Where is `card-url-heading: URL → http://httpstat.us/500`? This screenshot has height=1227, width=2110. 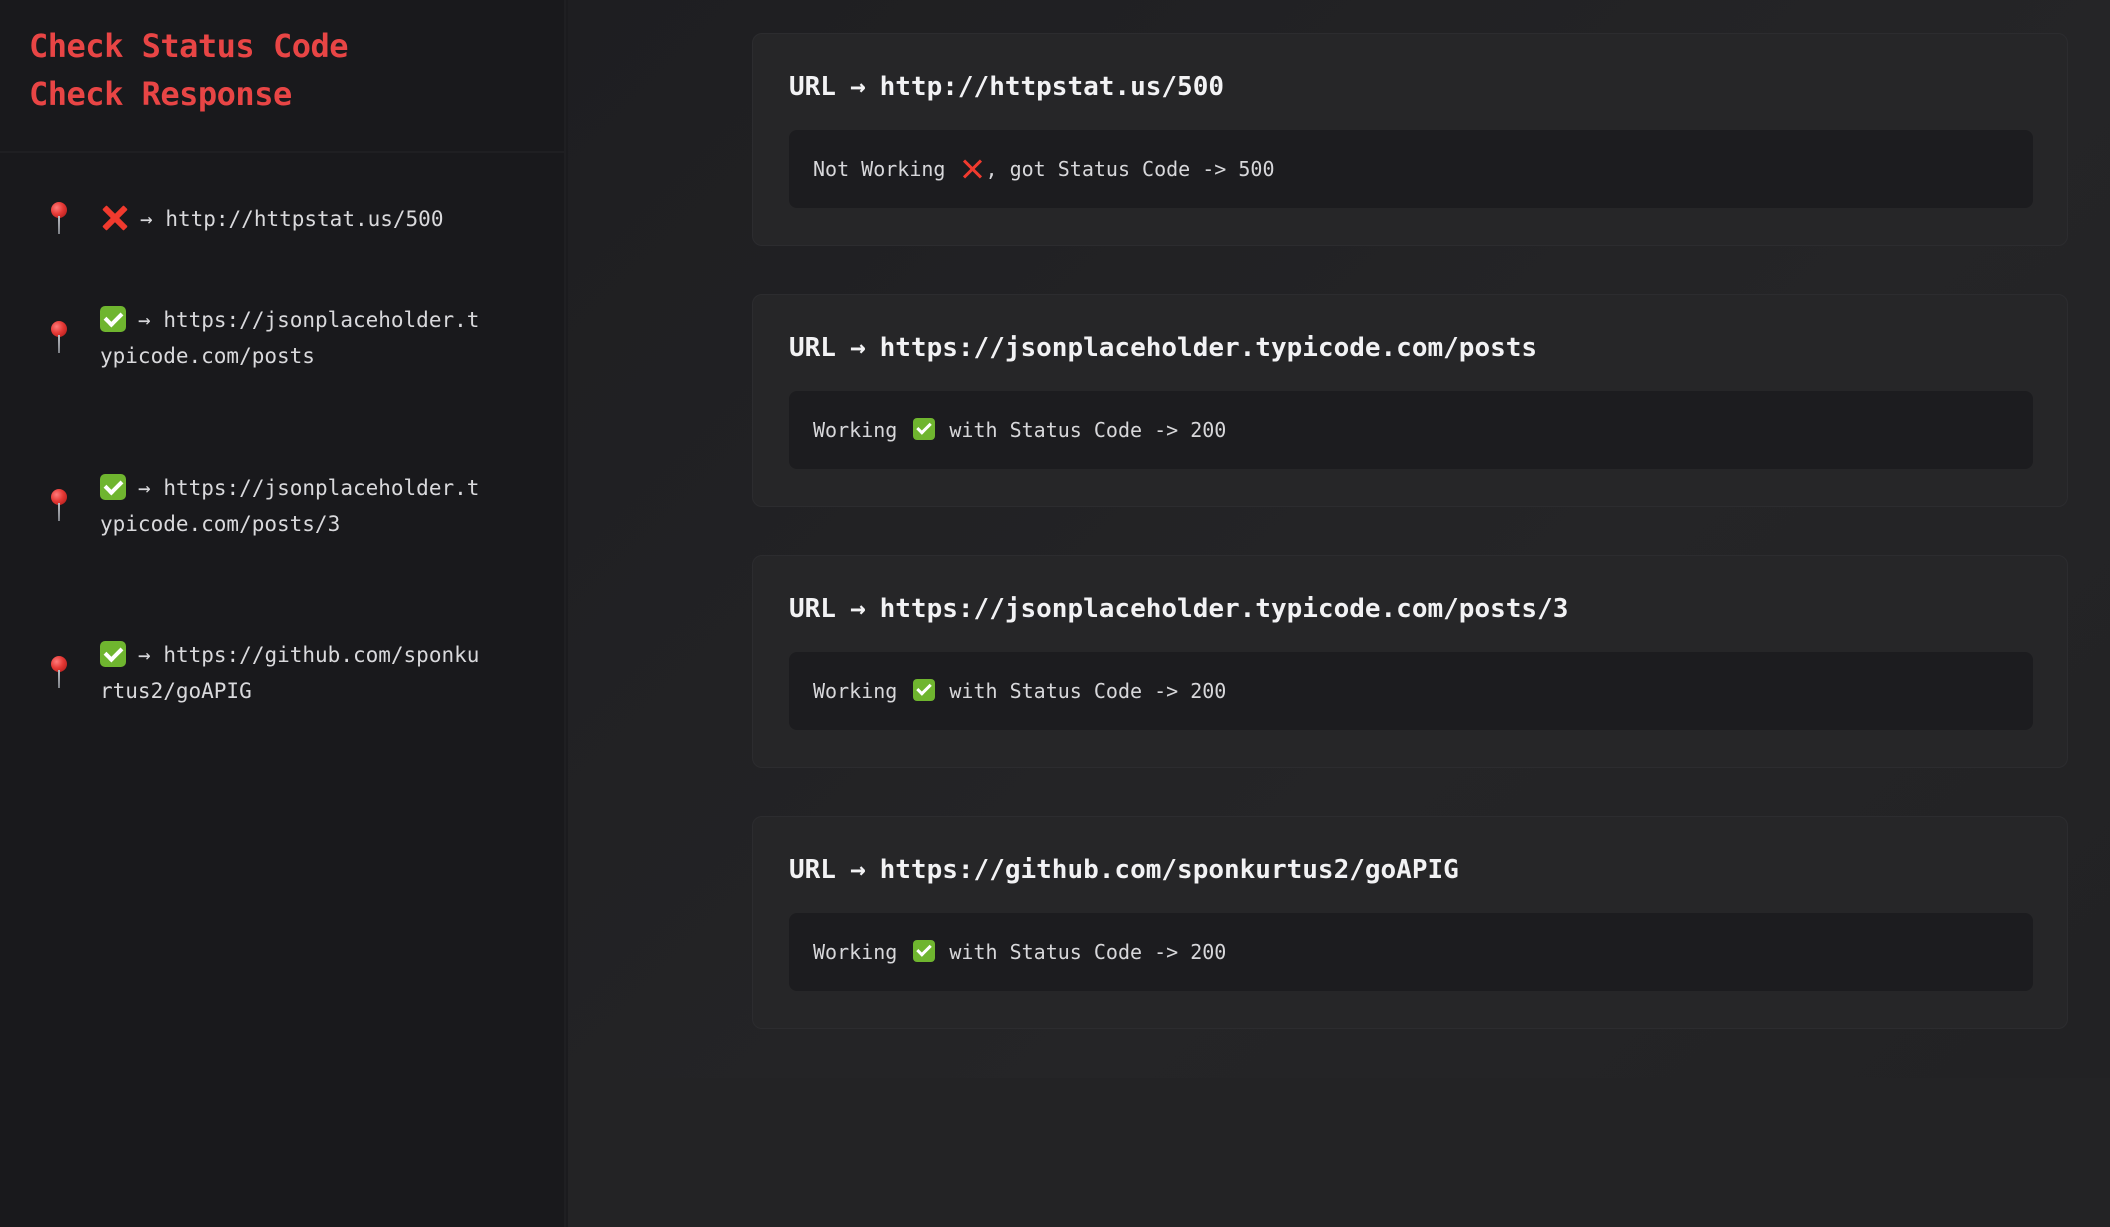
card-url-heading: URL → http://httpstat.us/500 is located at coordinates (1006, 87).